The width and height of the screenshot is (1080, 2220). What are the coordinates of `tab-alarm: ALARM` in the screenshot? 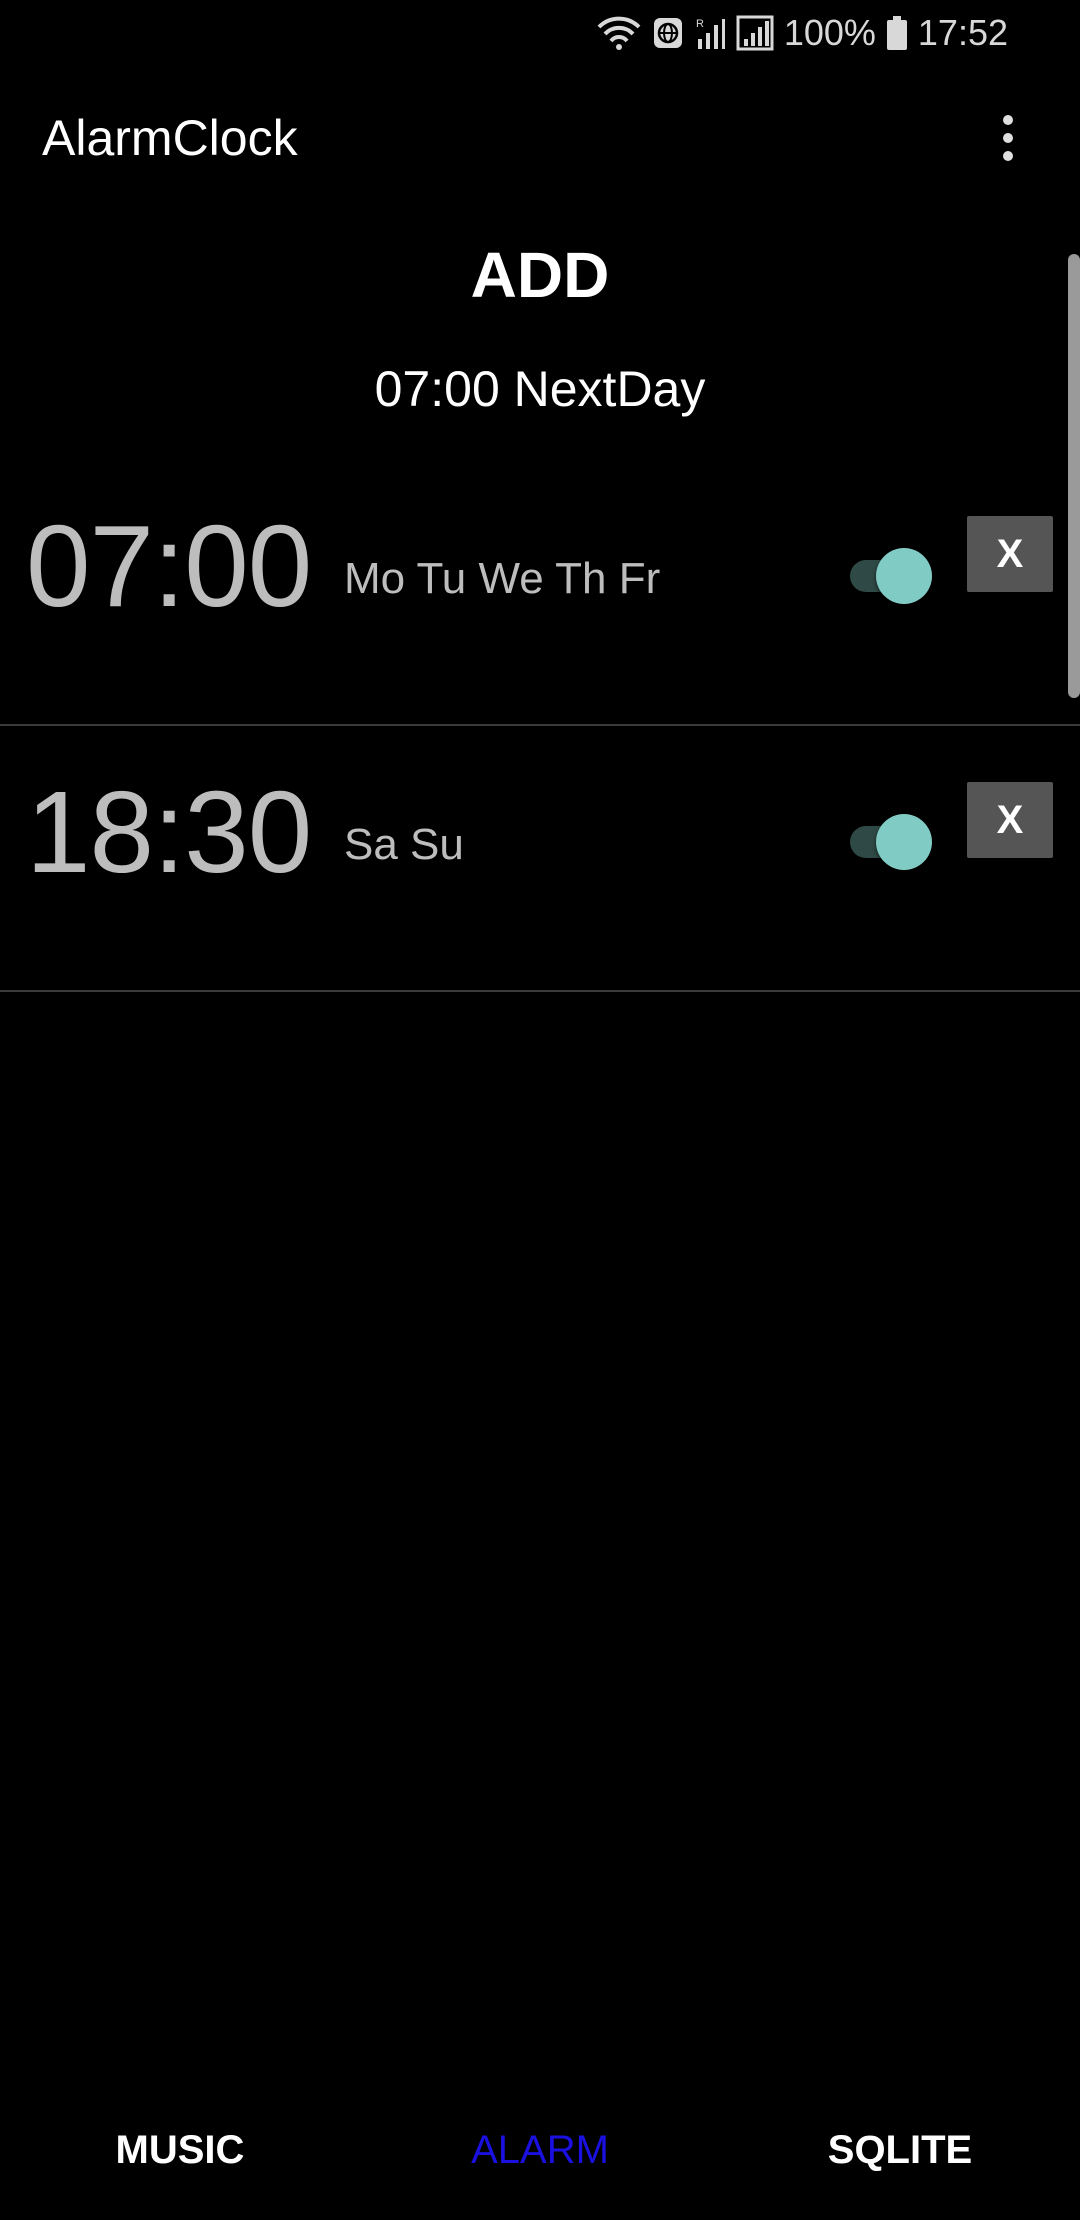 It's located at (540, 2150).